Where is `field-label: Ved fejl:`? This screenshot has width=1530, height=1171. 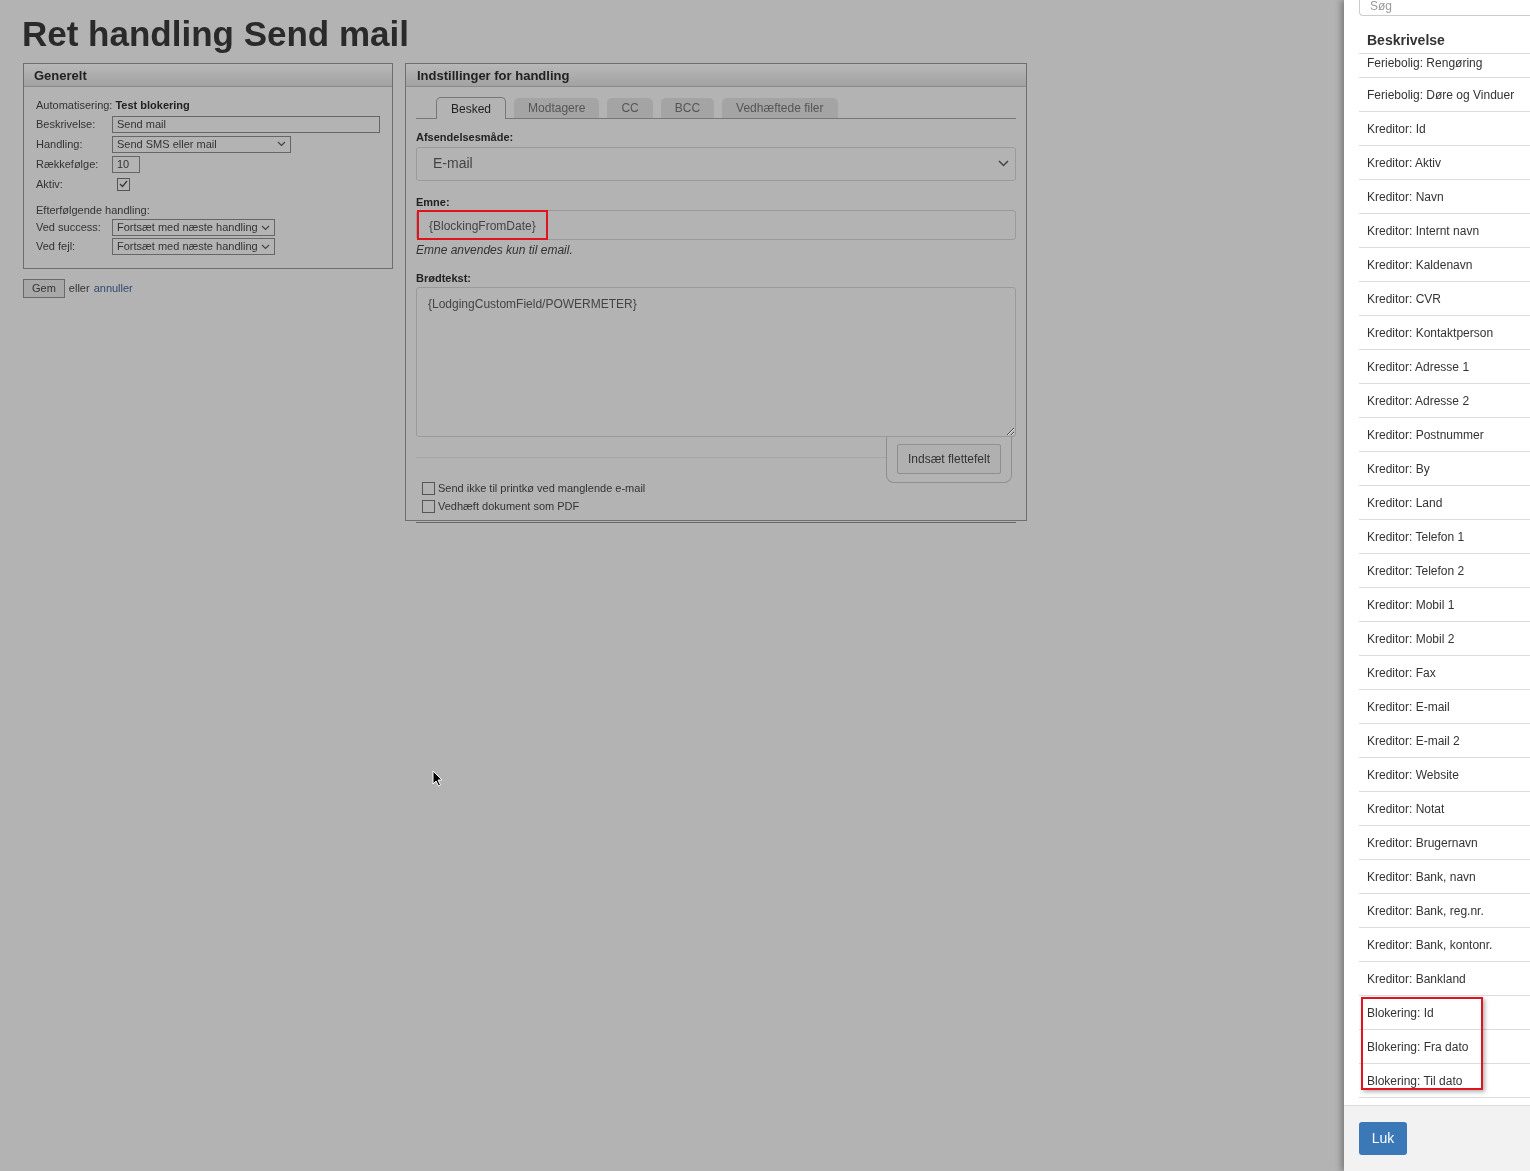
field-label: Ved fejl: is located at coordinates (56, 247).